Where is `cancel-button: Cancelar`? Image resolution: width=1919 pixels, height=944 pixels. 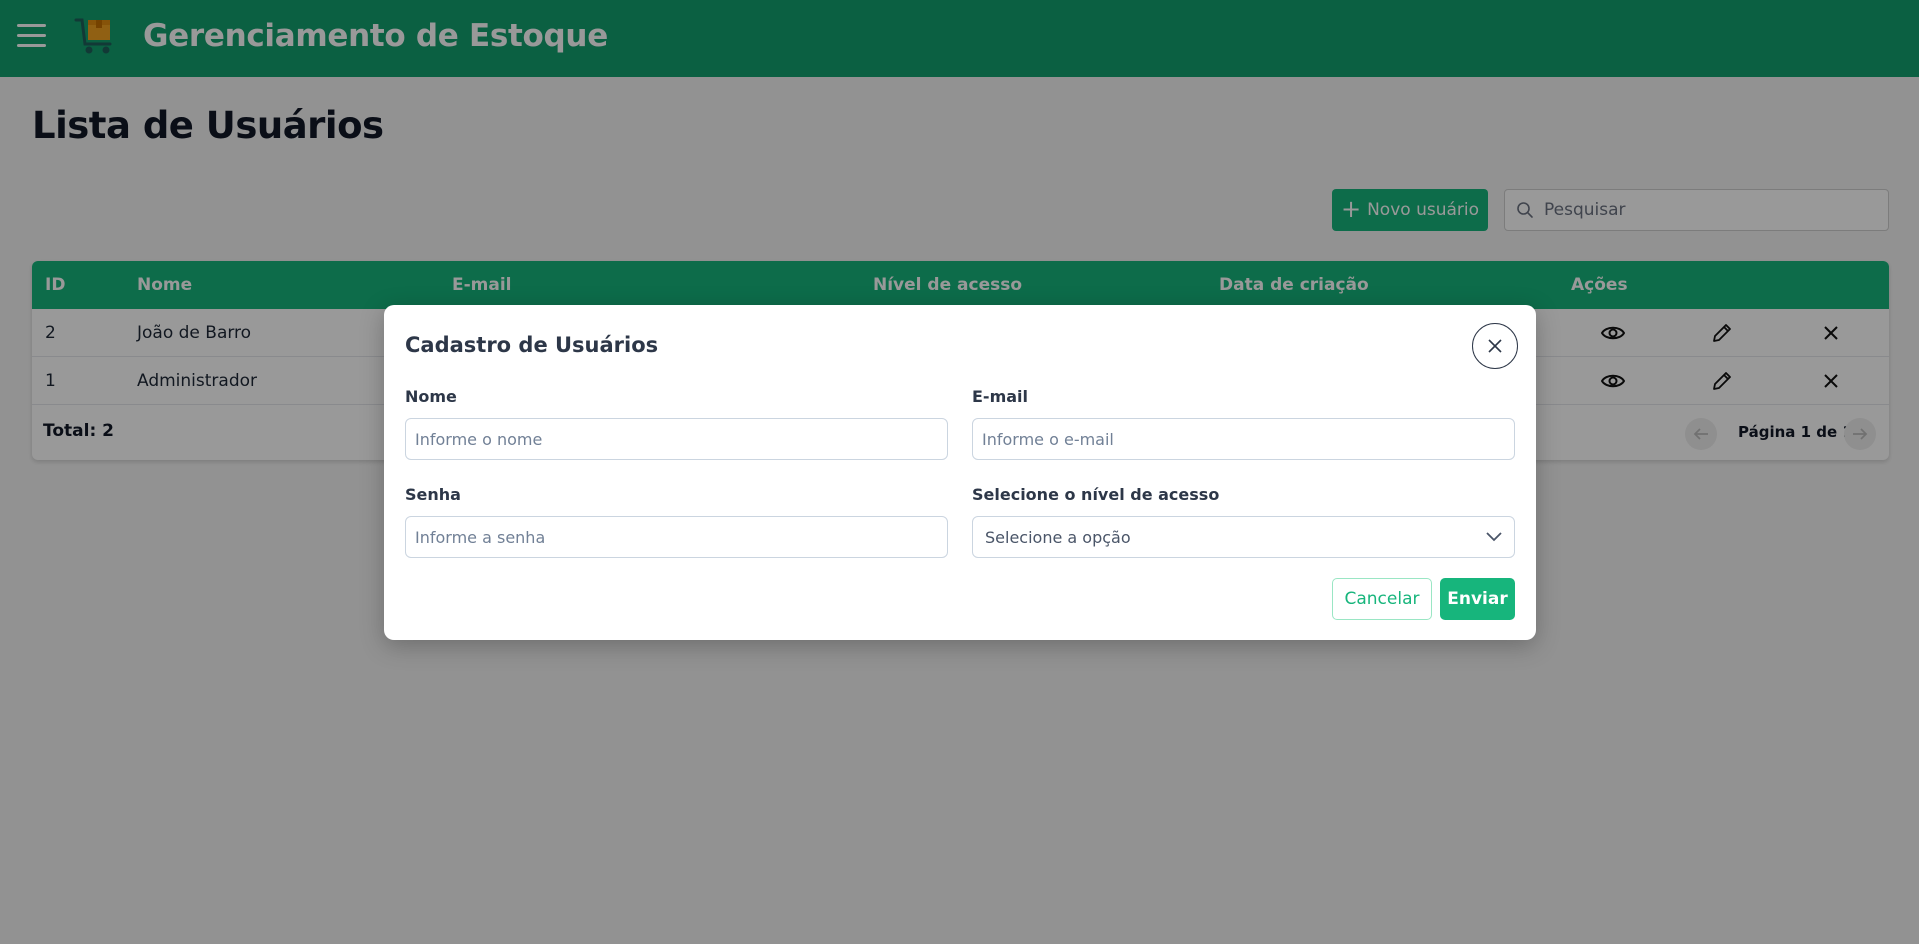
cancel-button: Cancelar is located at coordinates (1382, 599).